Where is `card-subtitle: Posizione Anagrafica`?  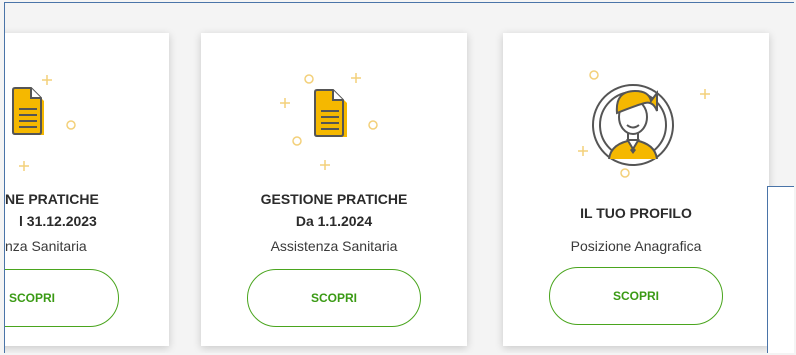 card-subtitle: Posizione Anagrafica is located at coordinates (636, 246).